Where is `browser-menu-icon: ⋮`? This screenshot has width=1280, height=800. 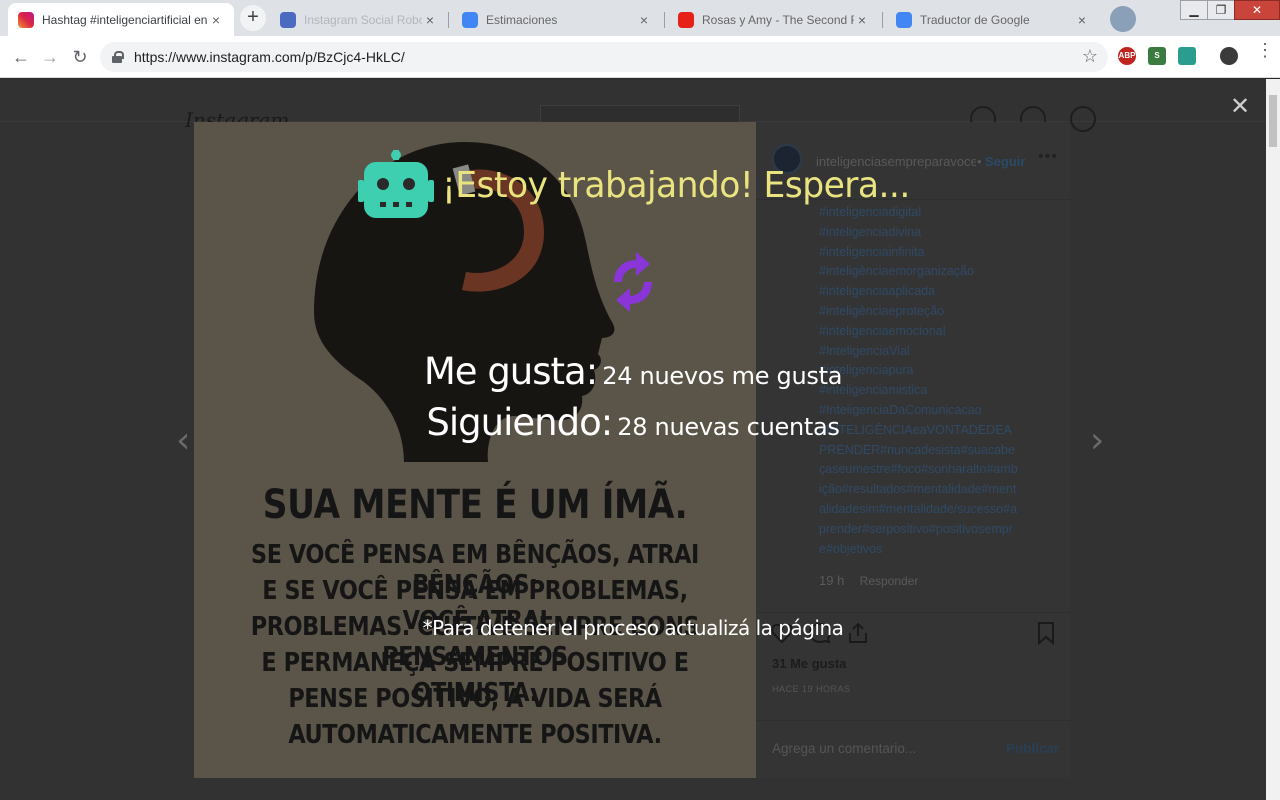
browser-menu-icon: ⋮ is located at coordinates (1265, 50).